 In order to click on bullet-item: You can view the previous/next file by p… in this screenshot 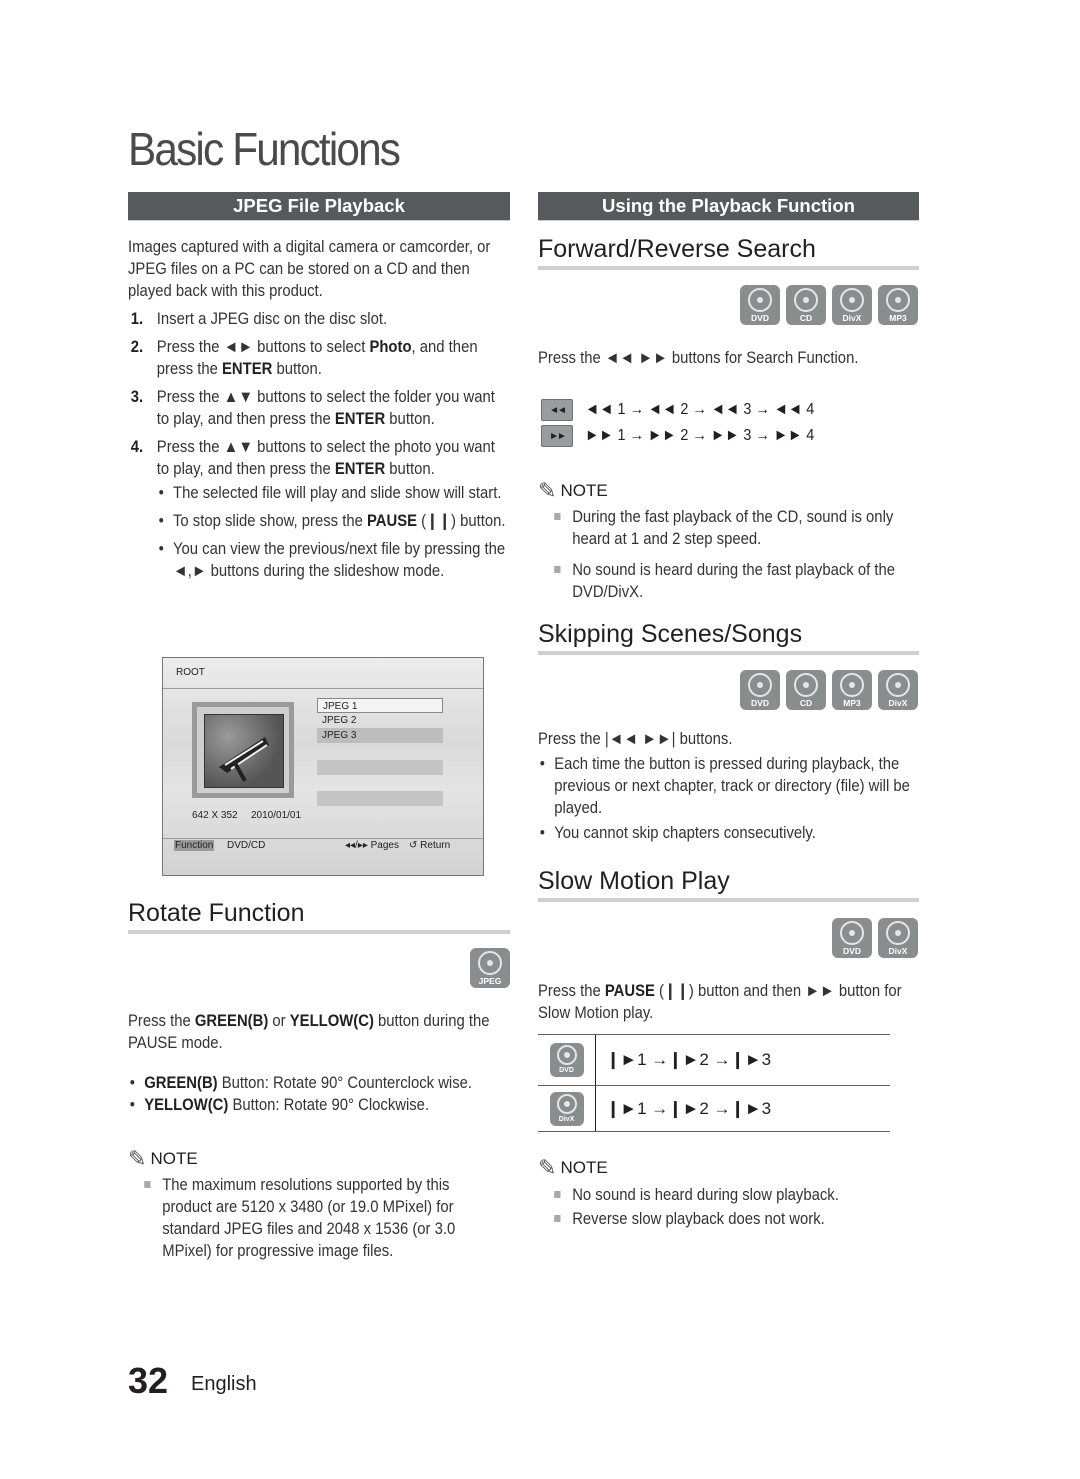, I will do `click(334, 560)`.